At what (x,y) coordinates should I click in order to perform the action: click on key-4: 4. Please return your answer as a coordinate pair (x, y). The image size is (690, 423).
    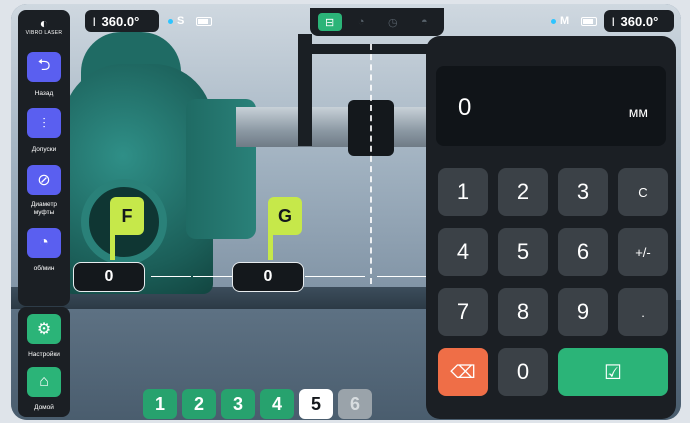
    Looking at the image, I should click on (463, 252).